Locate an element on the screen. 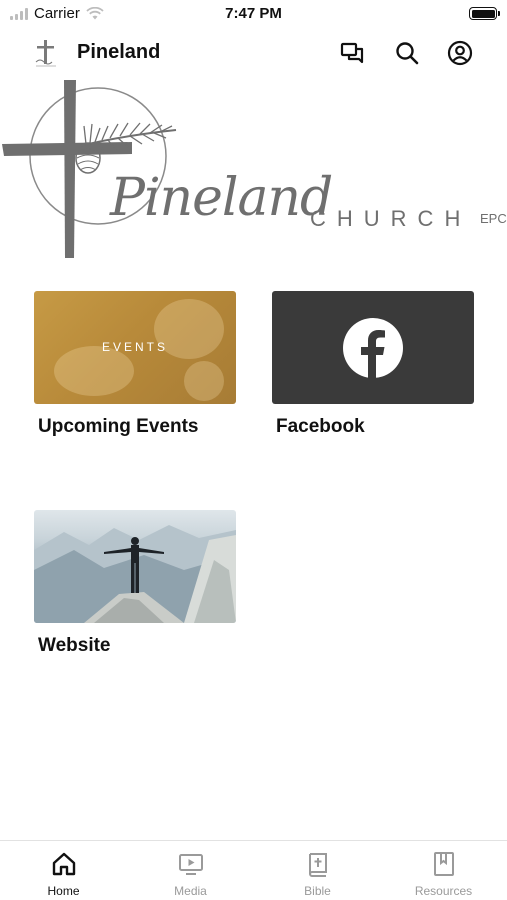 This screenshot has width=507, height=900. website-image is located at coordinates (135, 566).